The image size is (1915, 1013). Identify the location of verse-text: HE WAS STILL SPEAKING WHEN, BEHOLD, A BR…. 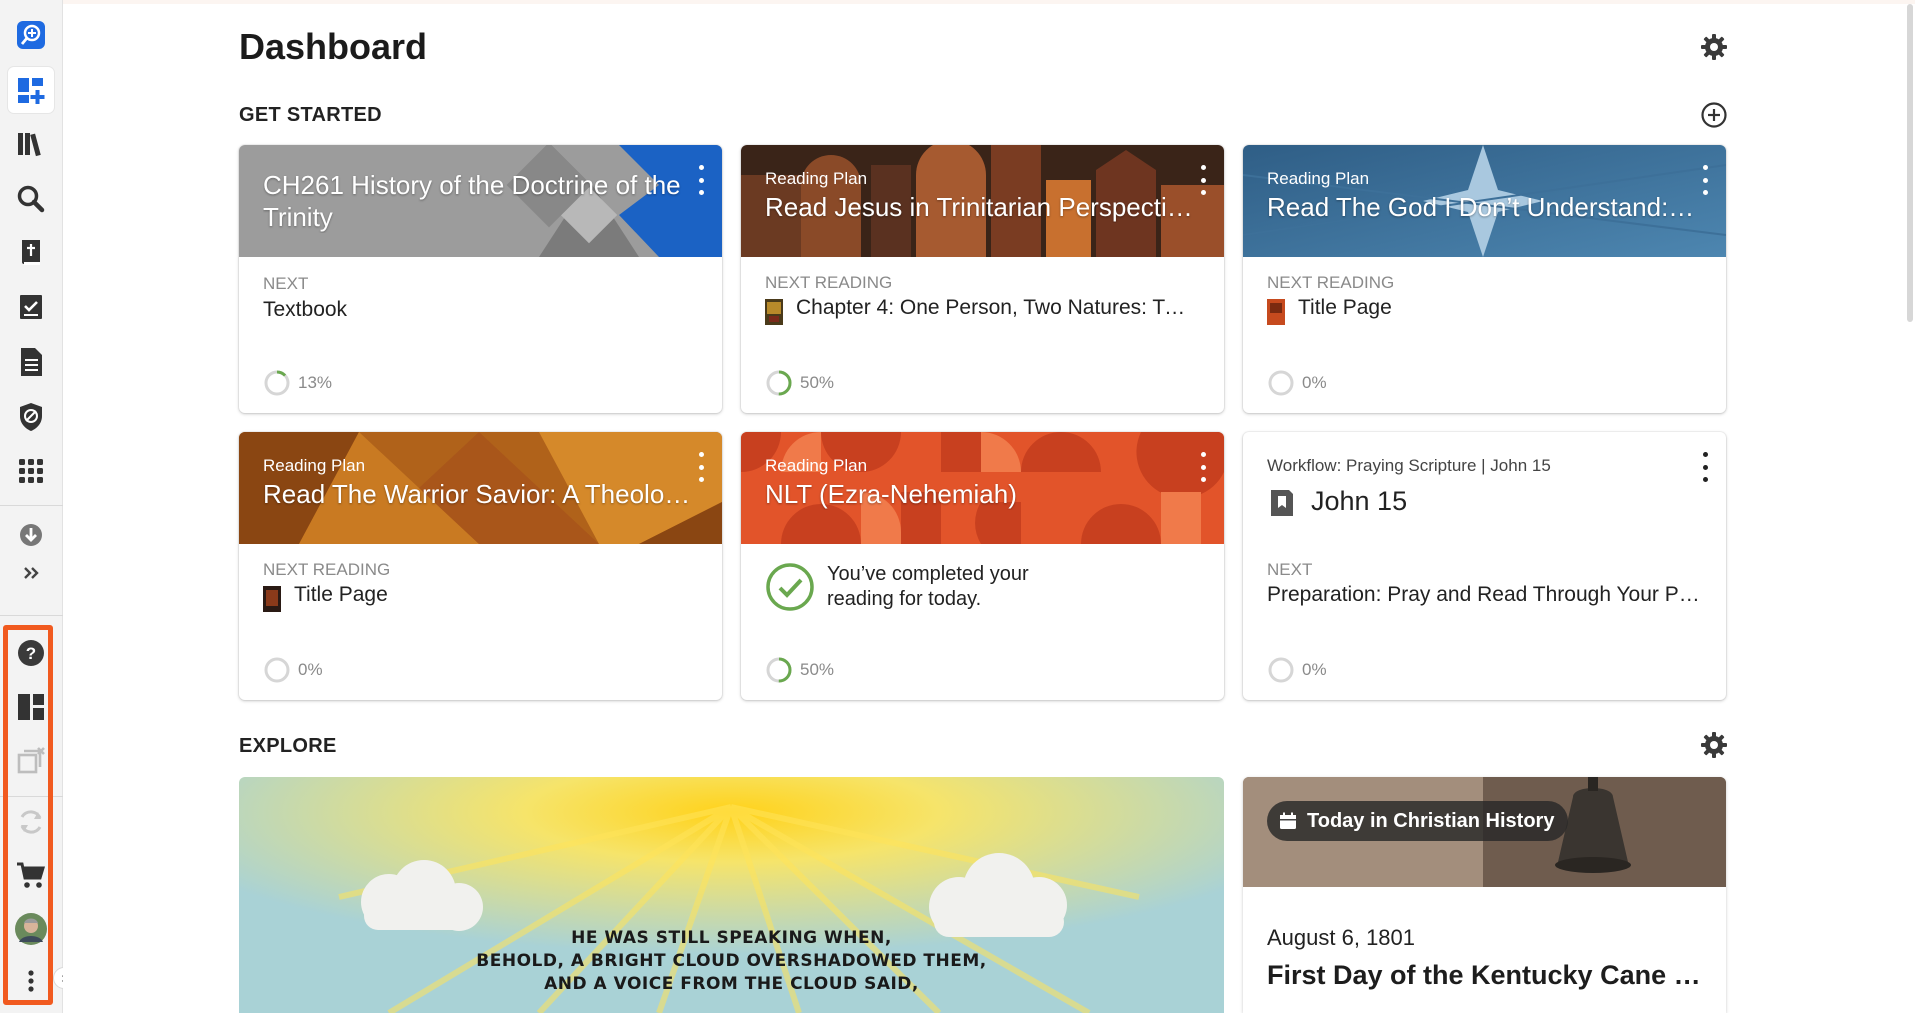
(731, 961).